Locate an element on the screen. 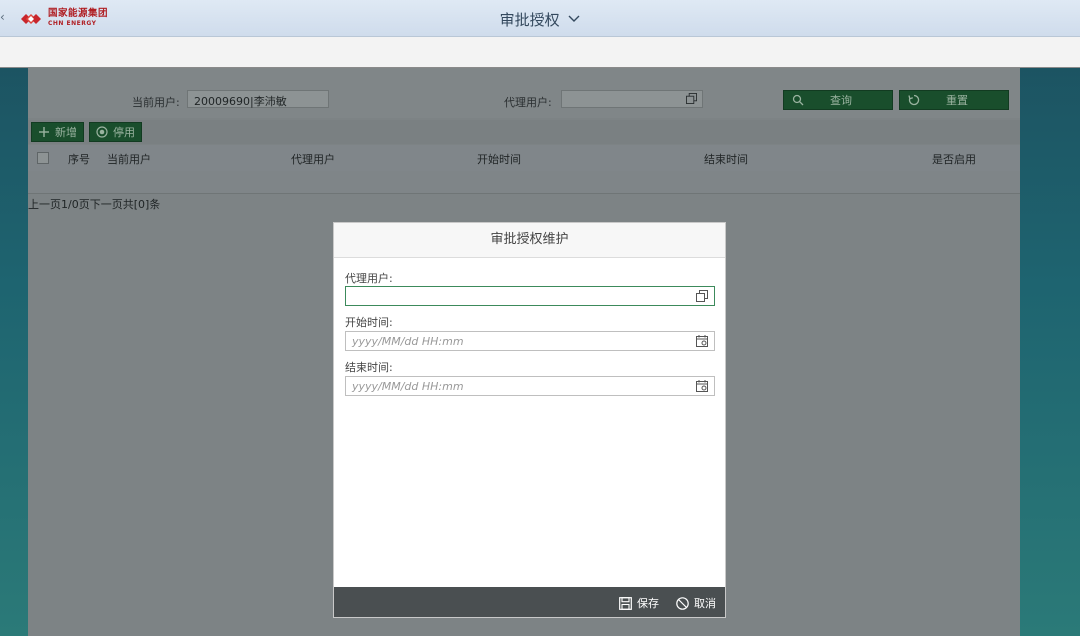 Image resolution: width=1080 pixels, height=636 pixels. save-button: 保存 is located at coordinates (639, 603).